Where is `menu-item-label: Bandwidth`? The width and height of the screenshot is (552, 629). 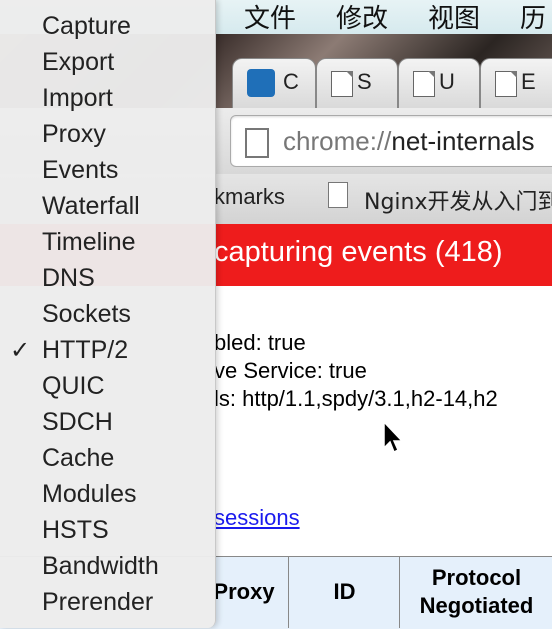 menu-item-label: Bandwidth is located at coordinates (100, 566).